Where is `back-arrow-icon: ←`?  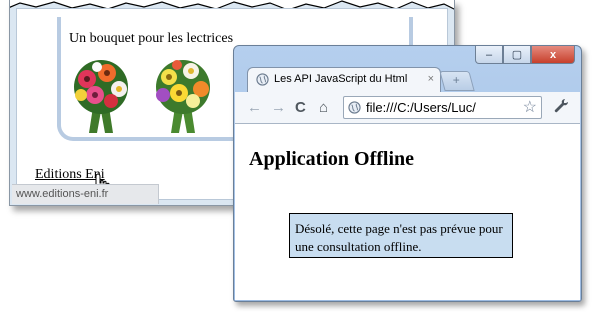 back-arrow-icon: ← is located at coordinates (254, 107).